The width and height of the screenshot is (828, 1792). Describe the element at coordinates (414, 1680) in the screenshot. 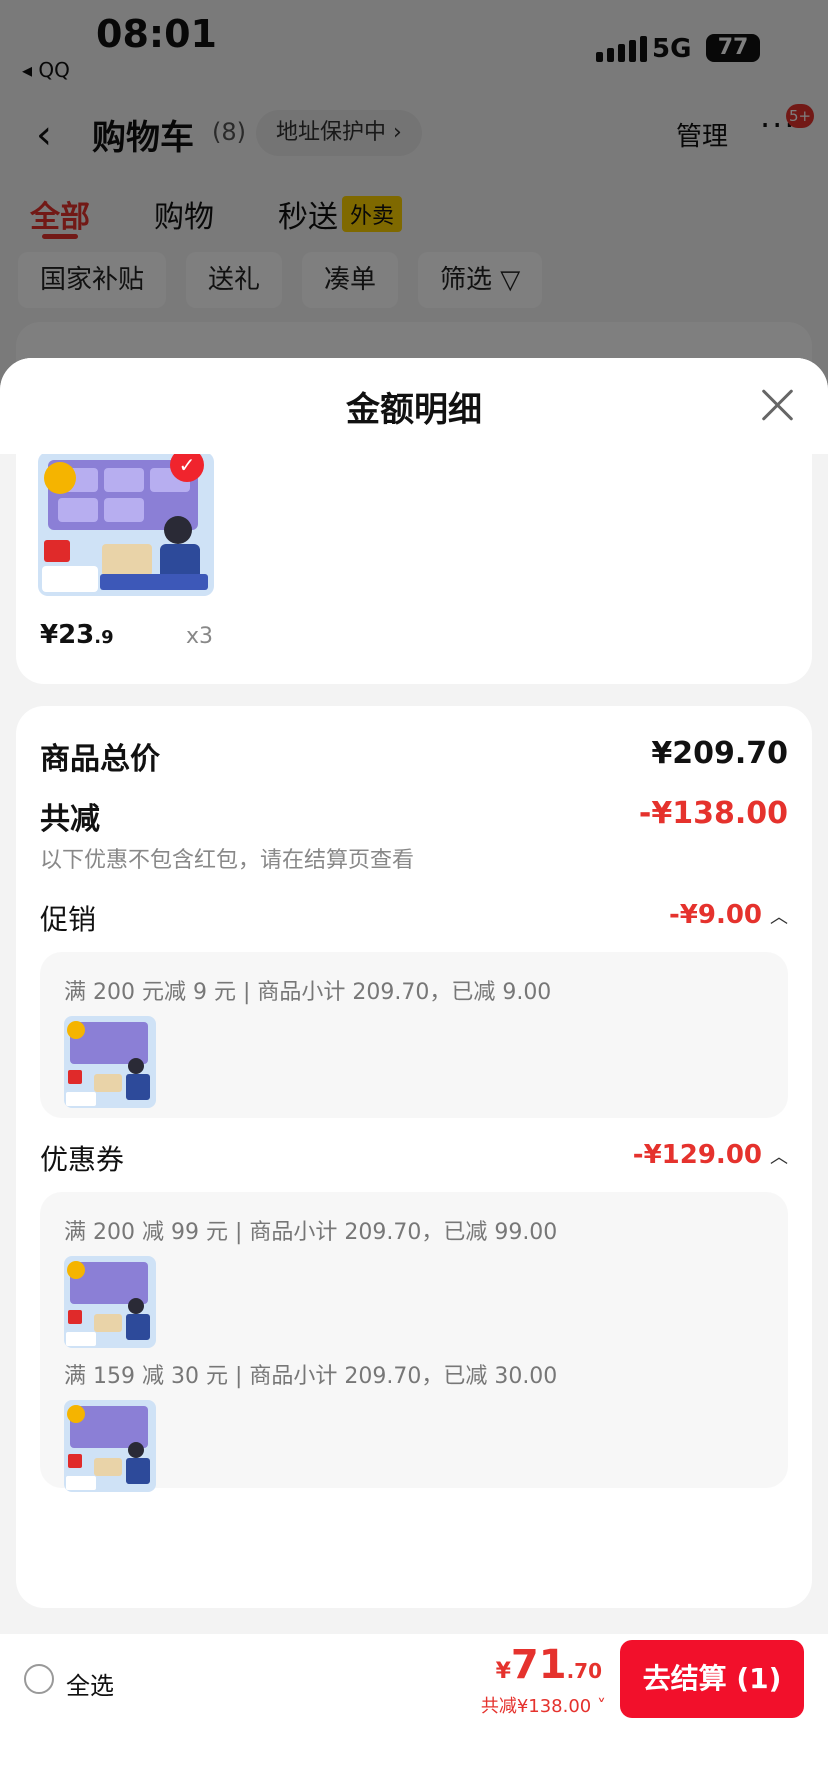

I see `checkout-bar: 全选 ¥71.70 共减¥138.00 ˅ 去结算 (1)` at that location.